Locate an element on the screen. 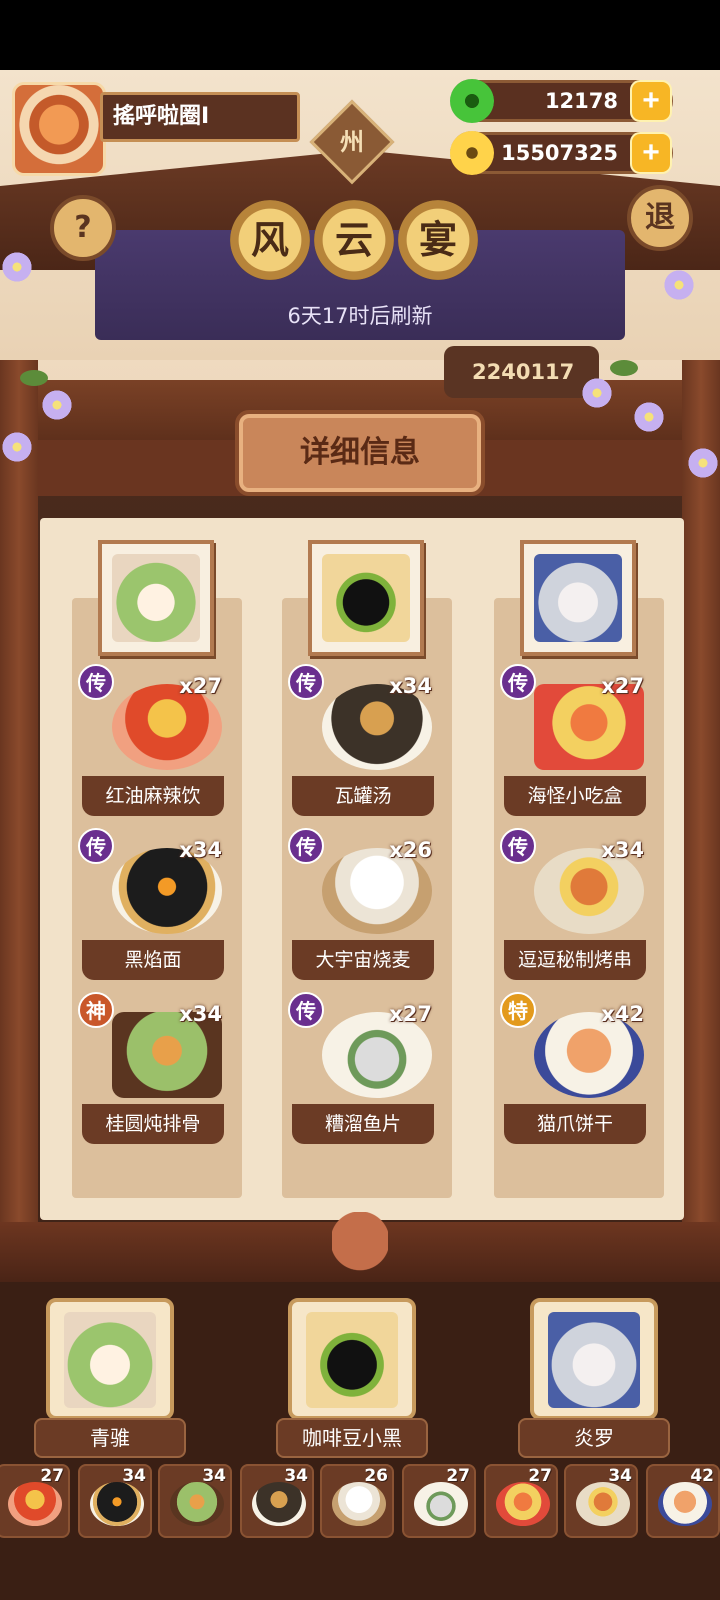 This screenshot has height=1600, width=720. coin-currency: 15507325 + is located at coordinates (561, 153).